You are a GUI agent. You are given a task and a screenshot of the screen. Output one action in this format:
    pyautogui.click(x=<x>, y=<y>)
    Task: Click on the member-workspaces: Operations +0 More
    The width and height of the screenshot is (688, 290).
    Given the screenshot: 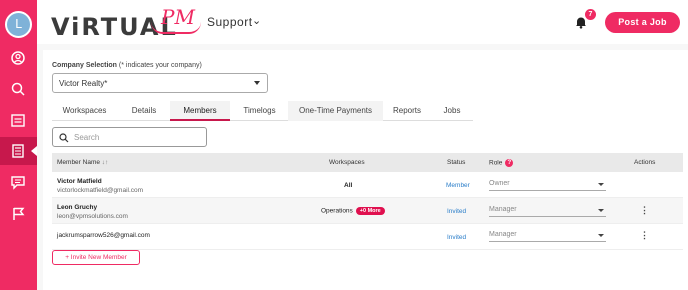 What is the action you would take?
    pyautogui.click(x=353, y=211)
    